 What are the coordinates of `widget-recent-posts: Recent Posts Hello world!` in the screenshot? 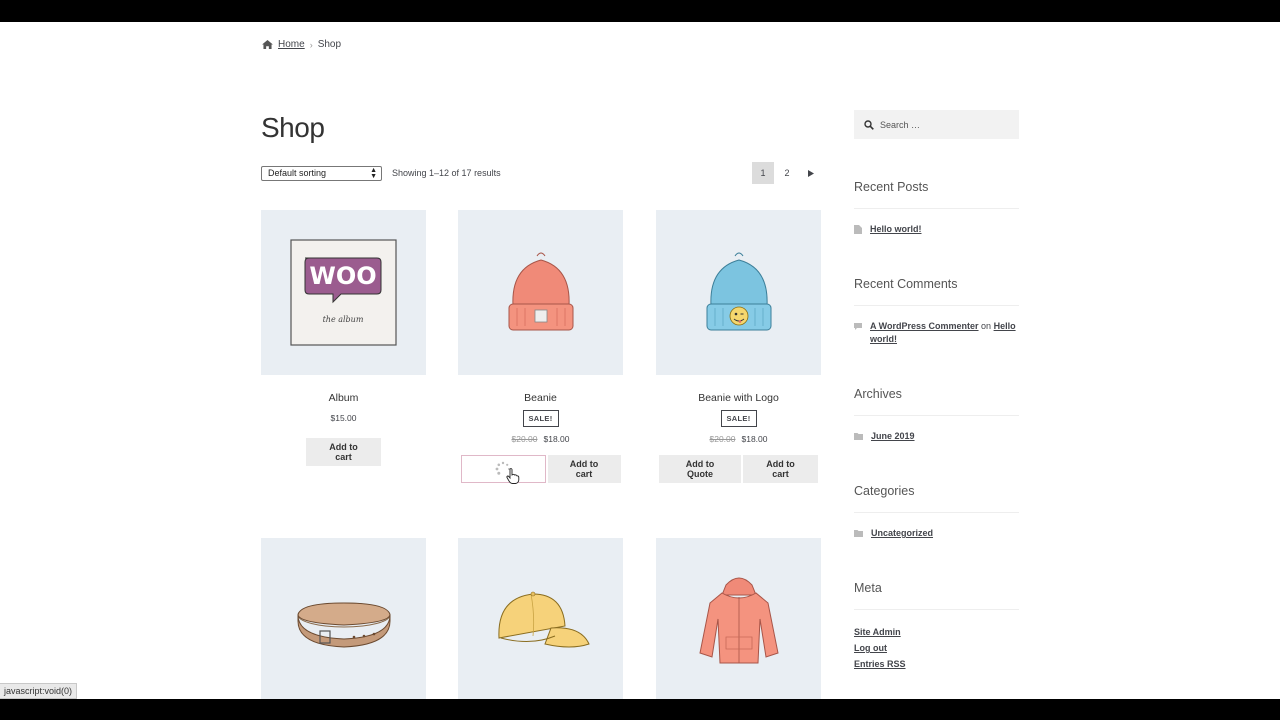 It's located at (936, 208).